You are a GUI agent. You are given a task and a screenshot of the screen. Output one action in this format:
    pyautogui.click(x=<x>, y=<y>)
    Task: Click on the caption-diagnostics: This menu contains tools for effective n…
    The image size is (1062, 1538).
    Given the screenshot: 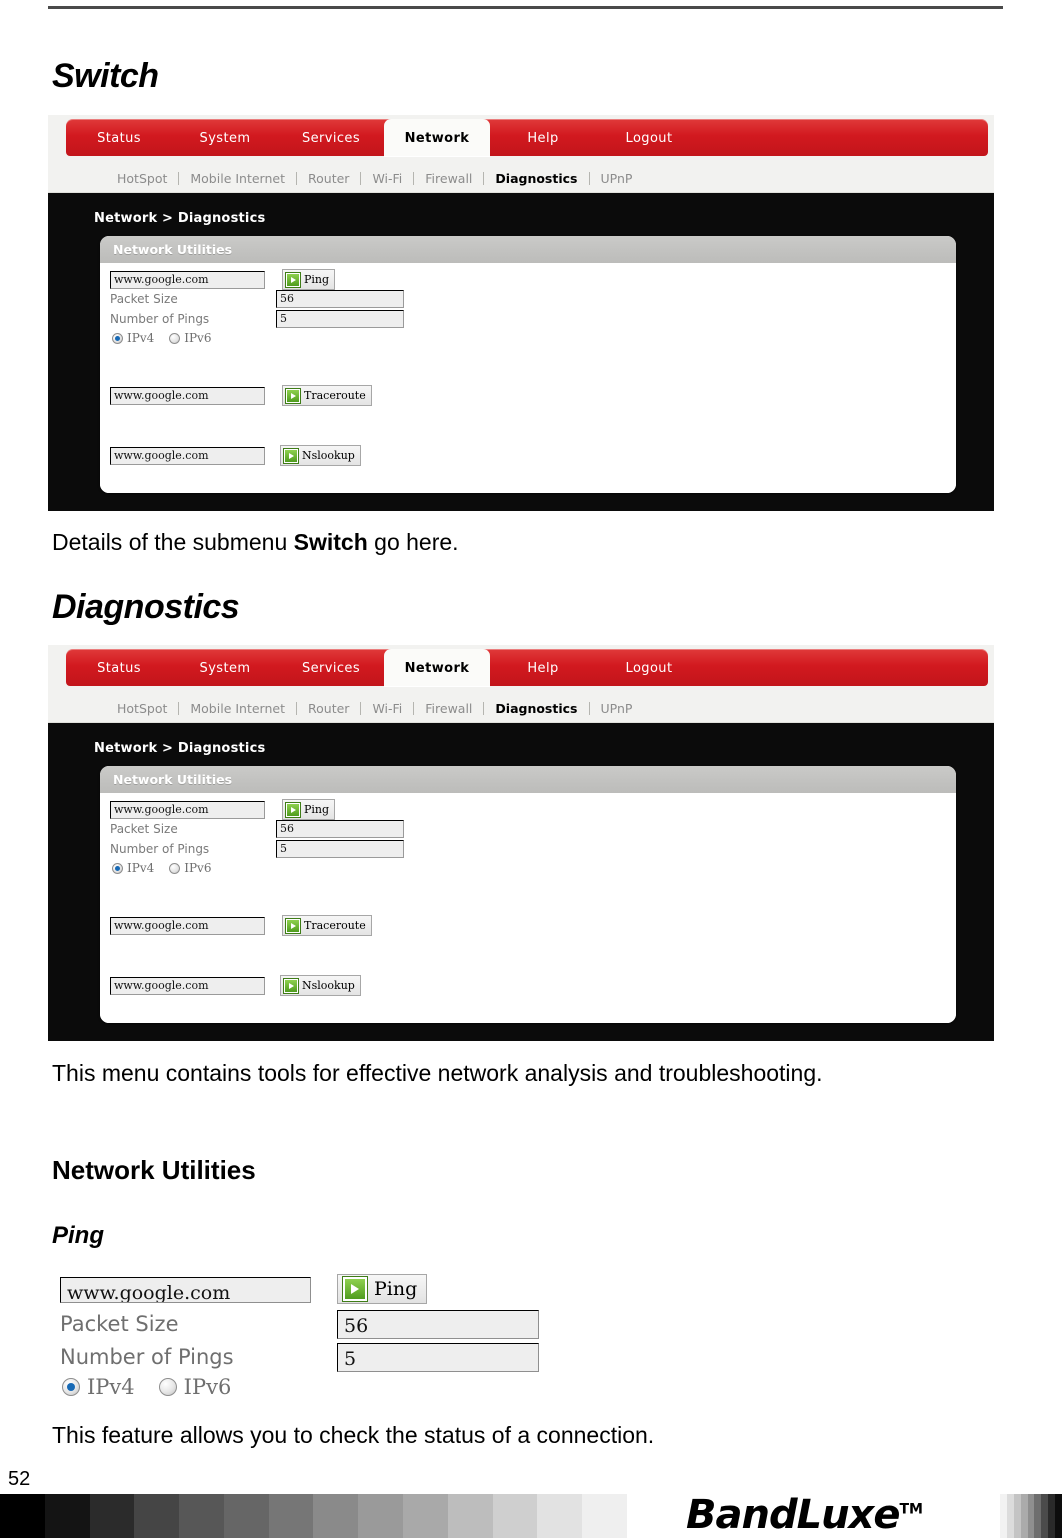 What is the action you would take?
    pyautogui.click(x=437, y=1073)
    